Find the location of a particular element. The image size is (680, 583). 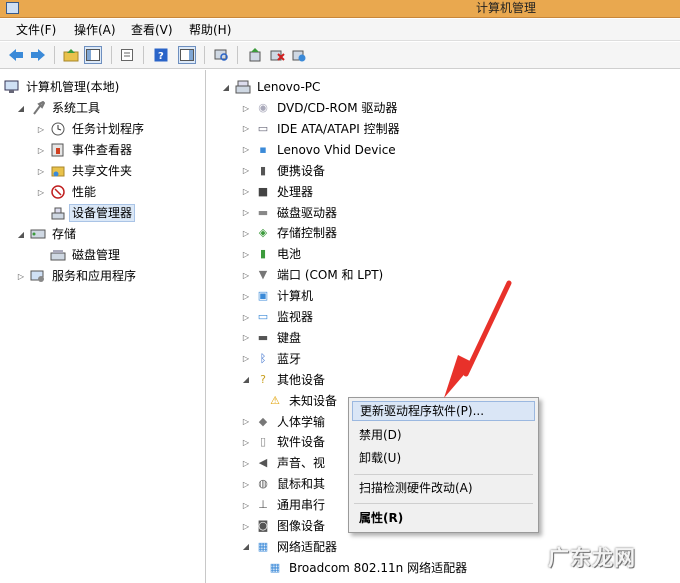

tree-item-device-manager: 设备管理器 is located at coordinates (93, 213).